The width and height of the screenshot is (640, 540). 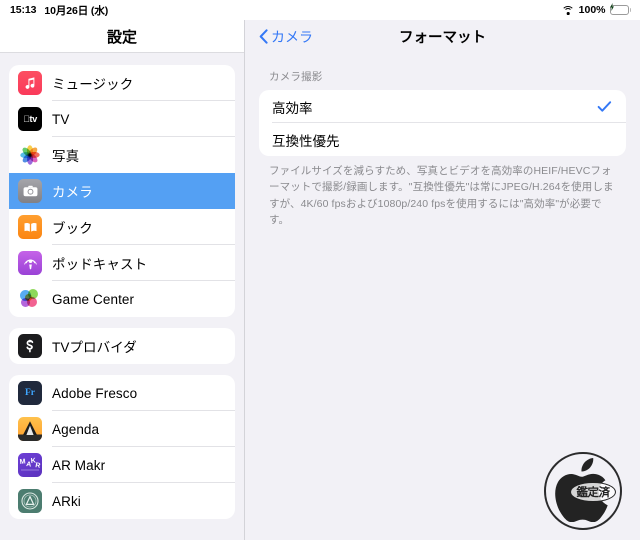 I want to click on photos-app-icon, so click(x=30, y=155).